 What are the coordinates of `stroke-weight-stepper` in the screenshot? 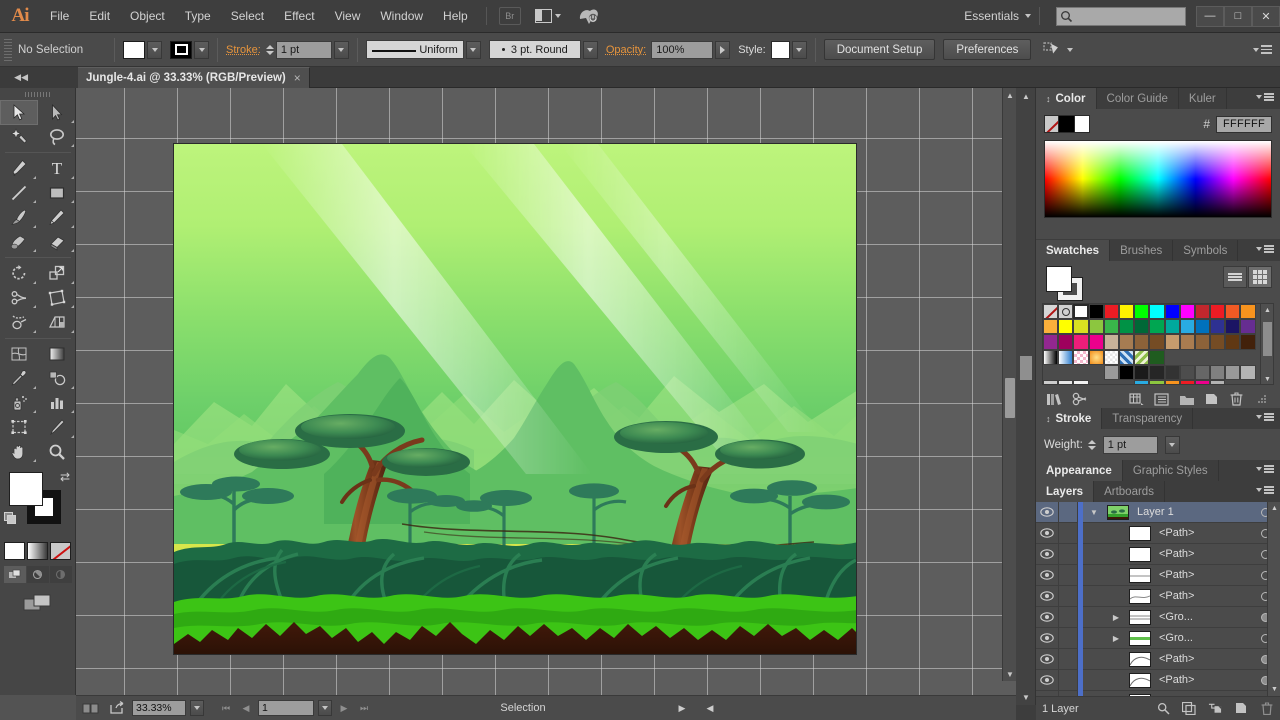 It's located at (270, 50).